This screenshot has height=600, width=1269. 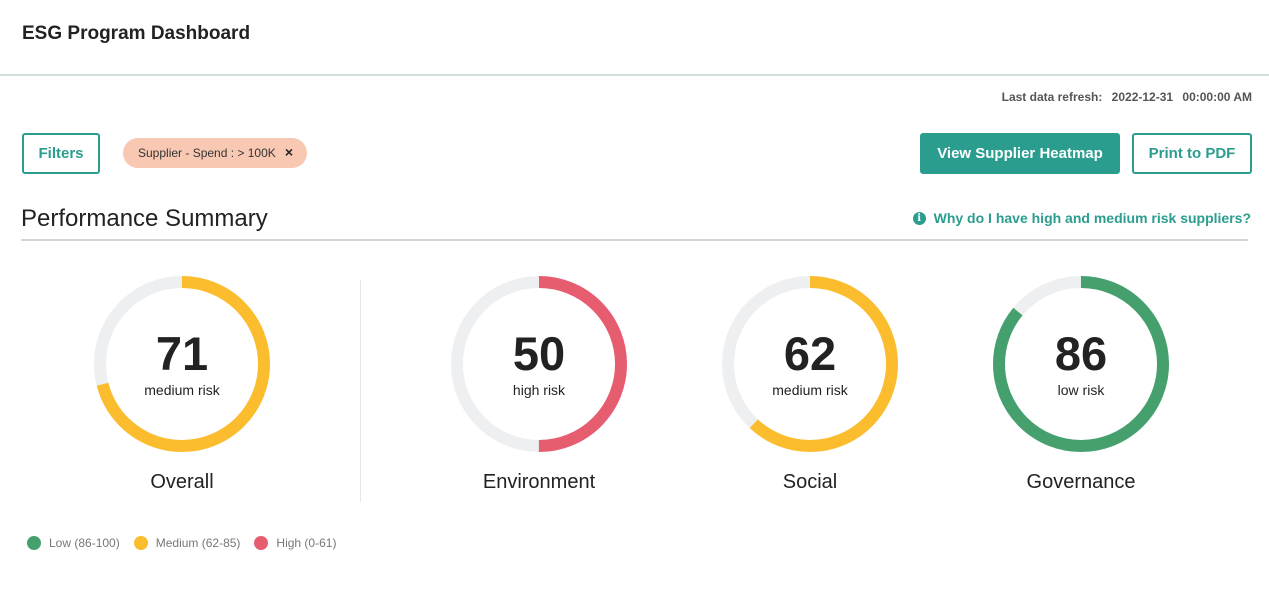 What do you see at coordinates (539, 390) in the screenshot?
I see `gauge-risk-label: high risk` at bounding box center [539, 390].